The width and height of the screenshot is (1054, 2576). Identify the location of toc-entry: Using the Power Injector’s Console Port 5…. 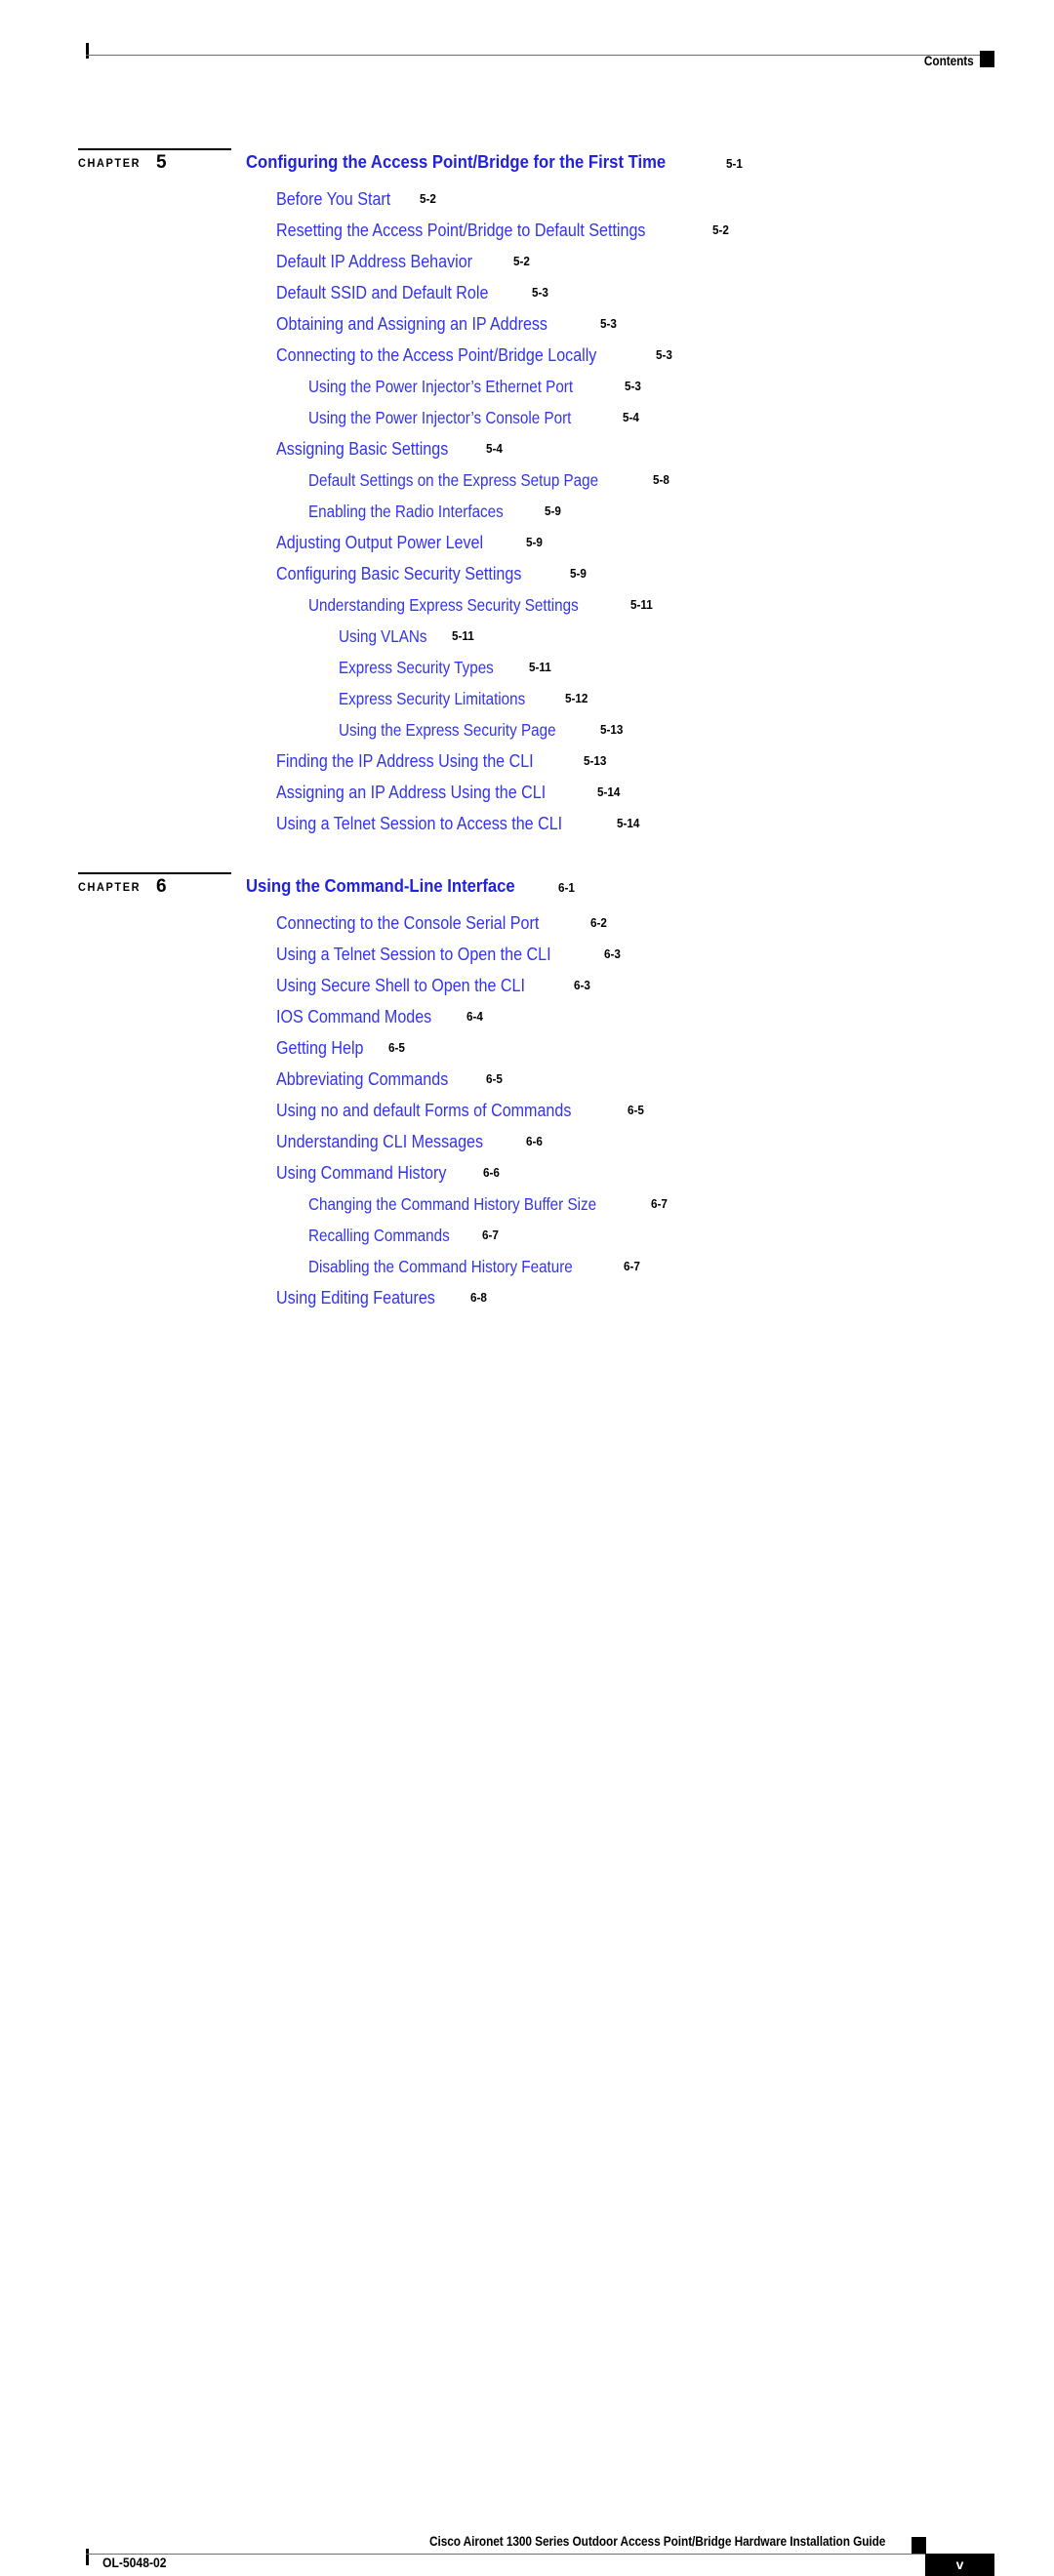
(527, 417).